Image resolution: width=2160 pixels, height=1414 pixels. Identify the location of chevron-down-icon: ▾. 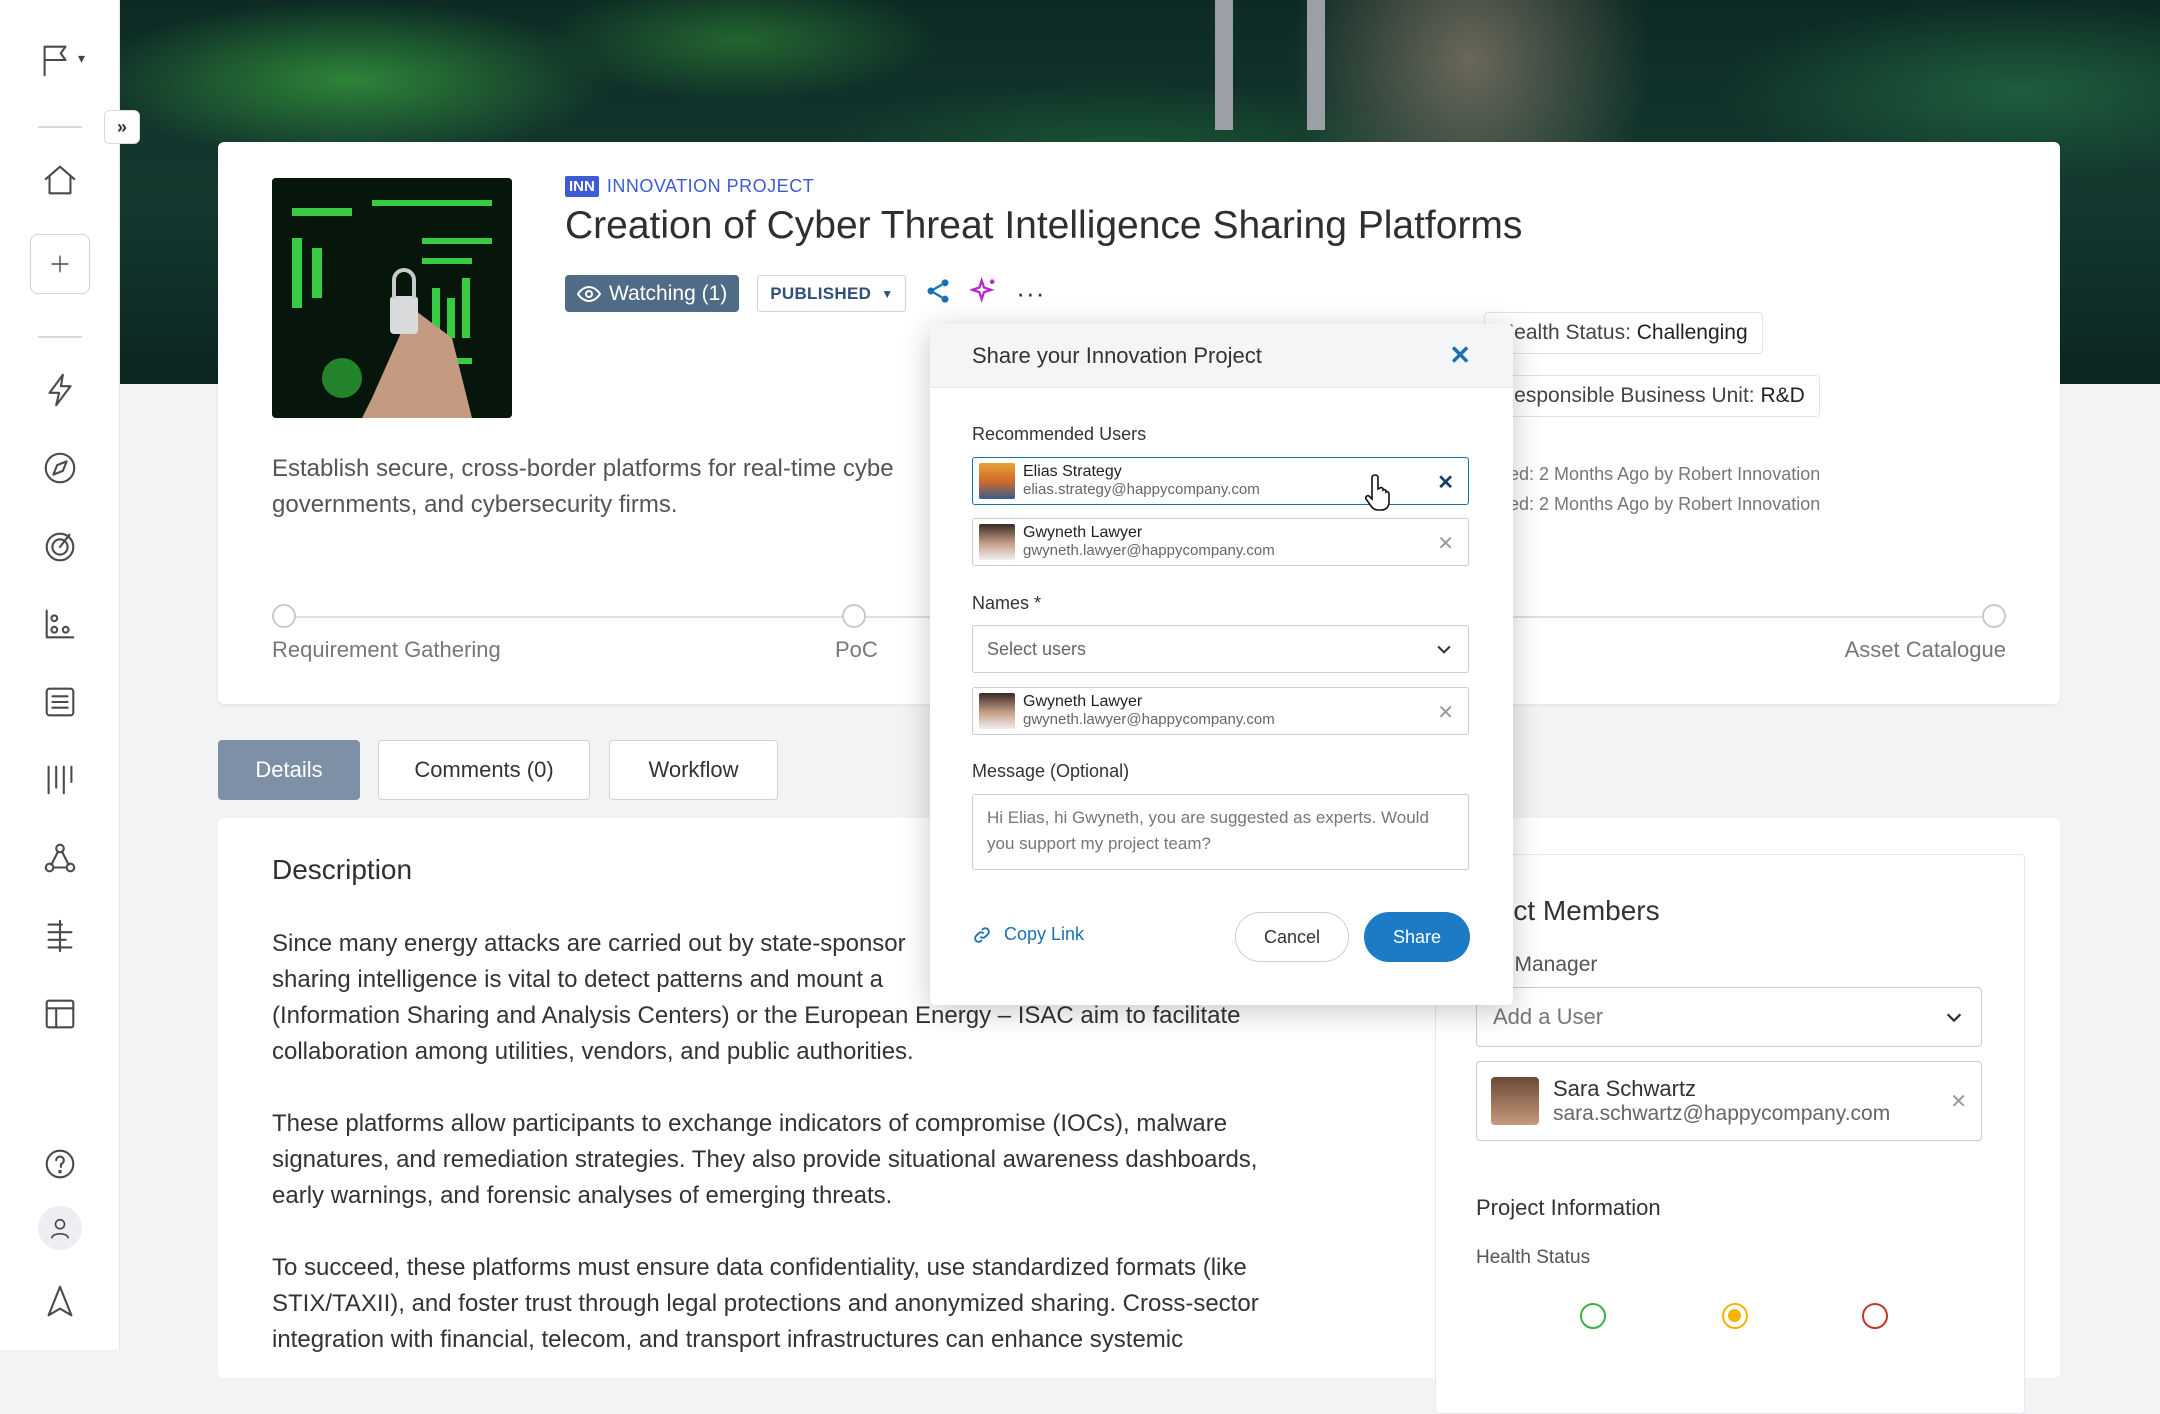
(81, 58).